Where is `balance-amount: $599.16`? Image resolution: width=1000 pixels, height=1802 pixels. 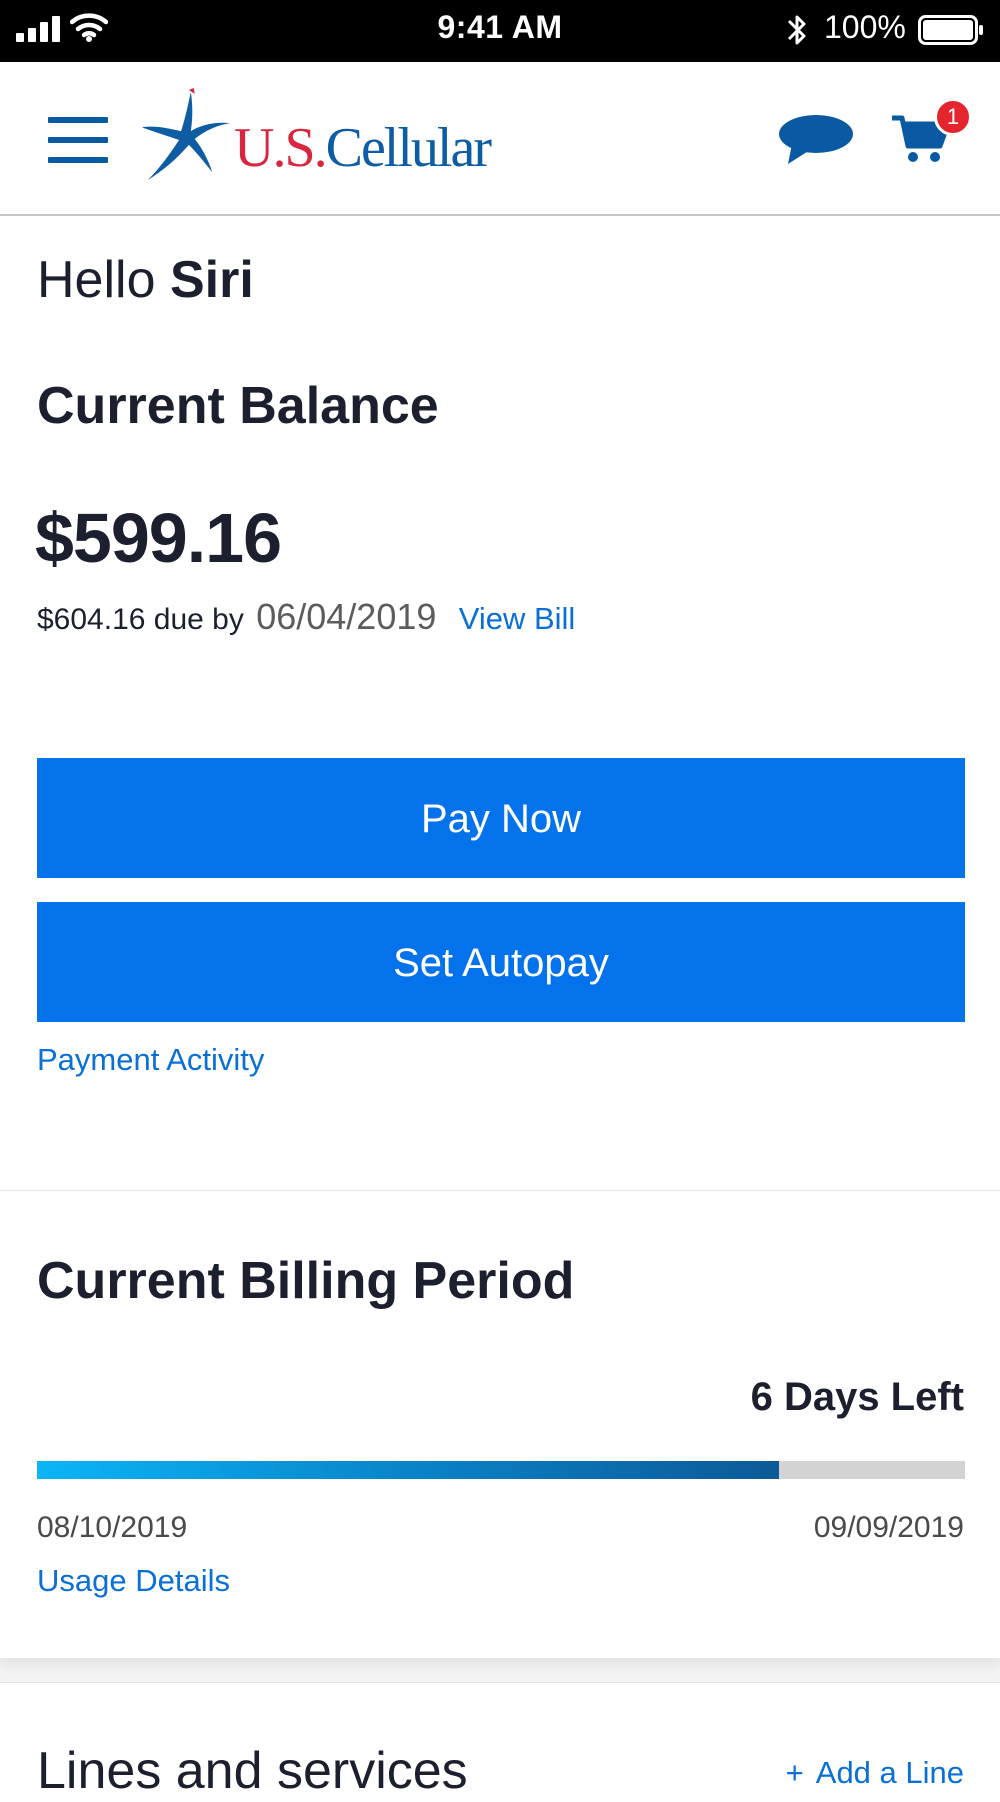 balance-amount: $599.16 is located at coordinates (158, 538).